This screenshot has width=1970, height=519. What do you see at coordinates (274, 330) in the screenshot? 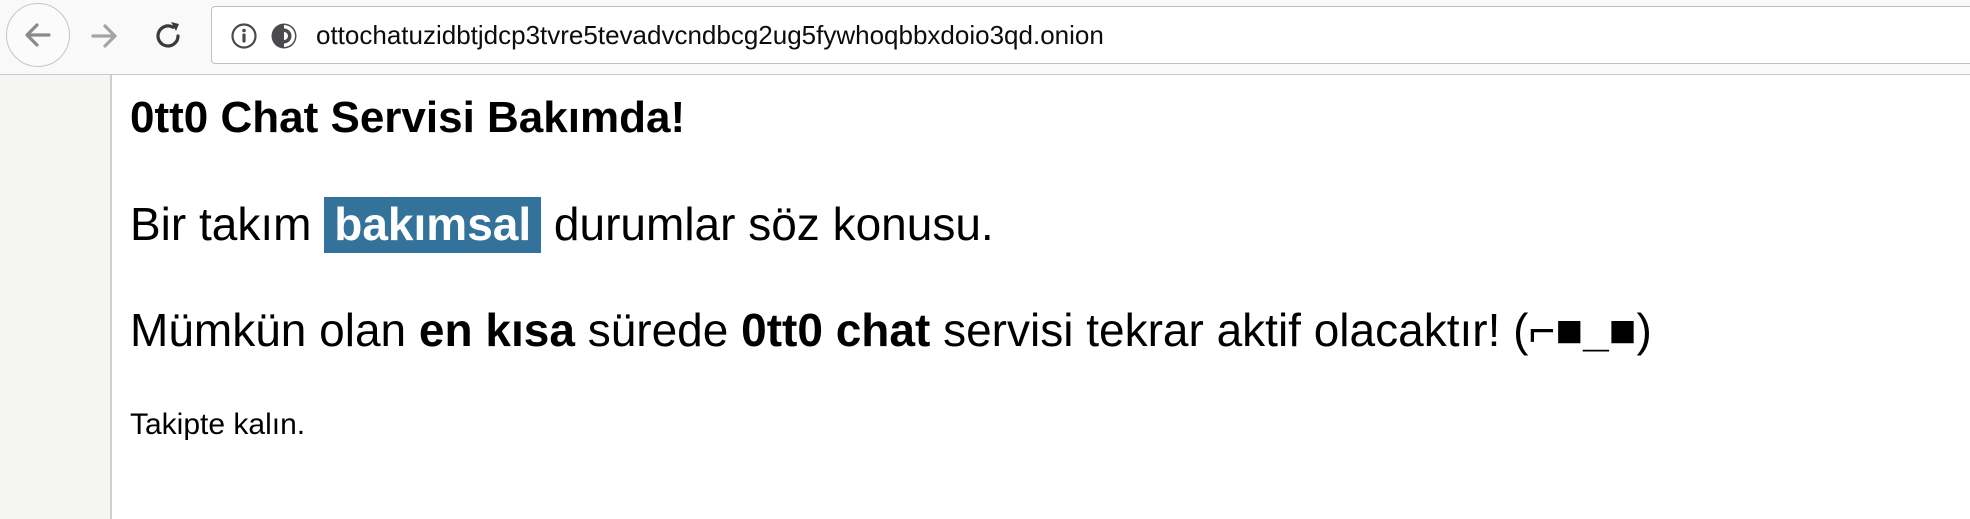
I see `para2-part1: Mümkün olan` at bounding box center [274, 330].